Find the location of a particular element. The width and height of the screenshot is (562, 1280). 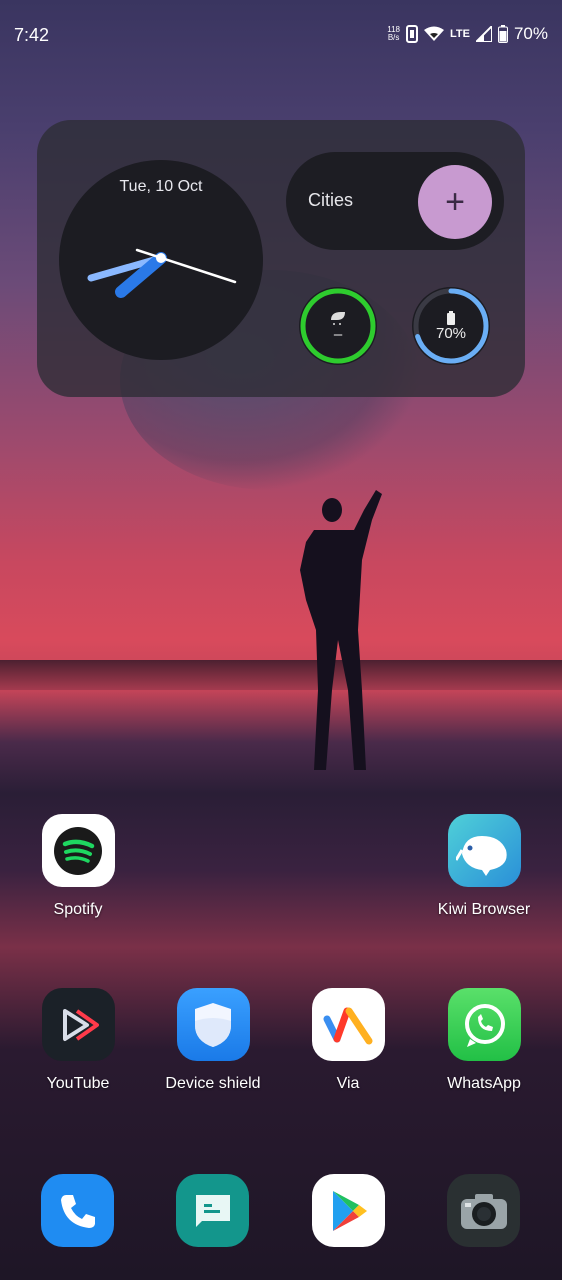

app-label: Via is located at coordinates (348, 1083).